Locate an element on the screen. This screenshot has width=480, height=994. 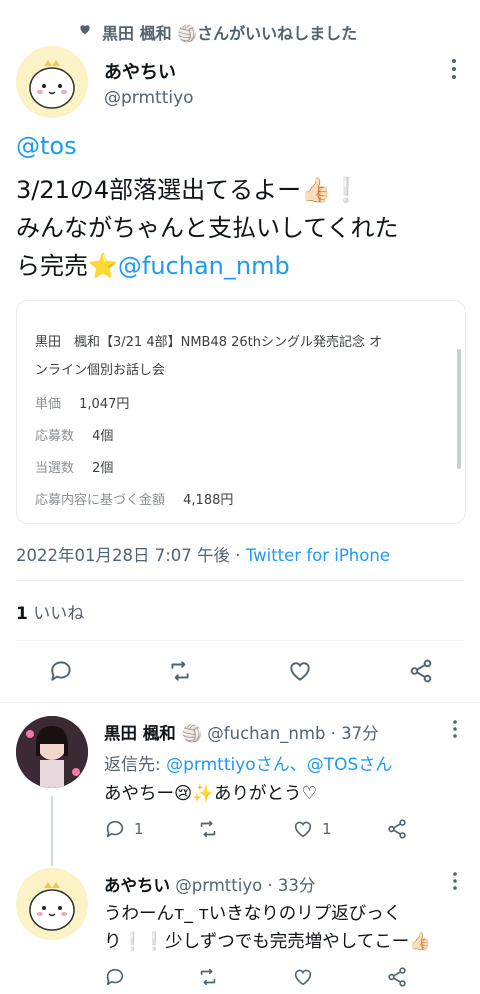
likes-summary: 1 いいね is located at coordinates (50, 611).